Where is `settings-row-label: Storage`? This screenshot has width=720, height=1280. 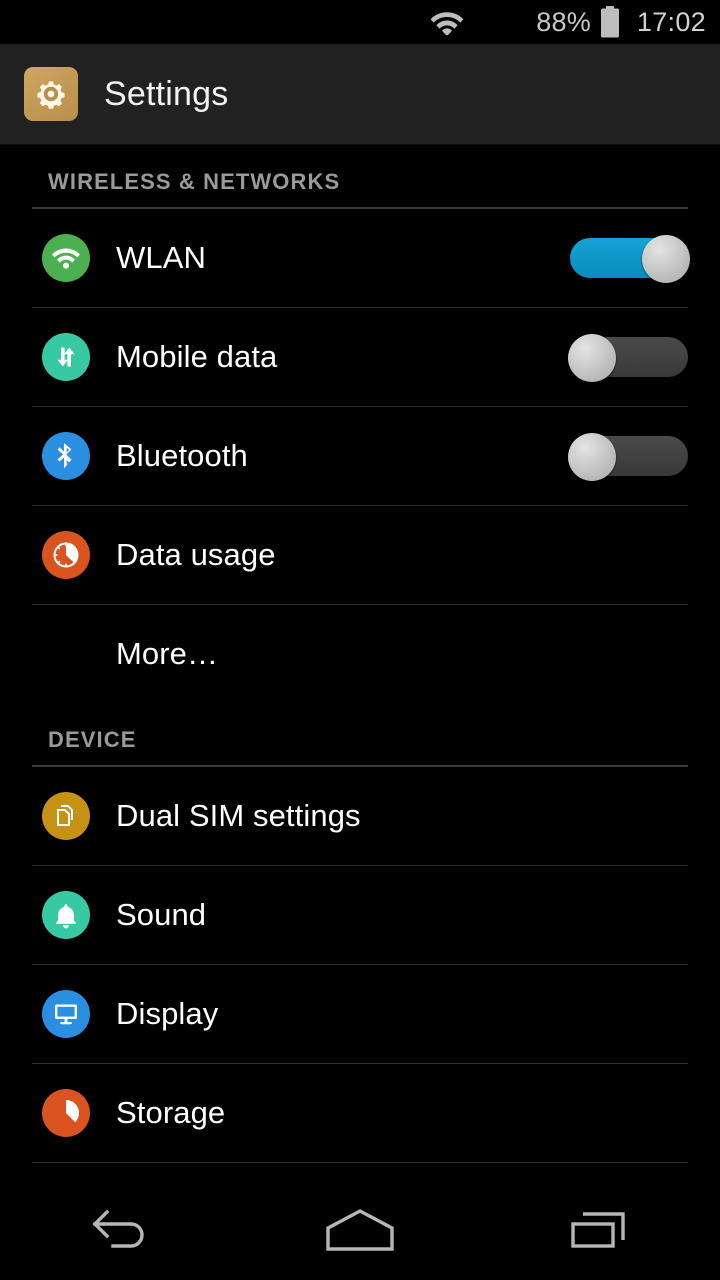
settings-row-label: Storage is located at coordinates (171, 1112).